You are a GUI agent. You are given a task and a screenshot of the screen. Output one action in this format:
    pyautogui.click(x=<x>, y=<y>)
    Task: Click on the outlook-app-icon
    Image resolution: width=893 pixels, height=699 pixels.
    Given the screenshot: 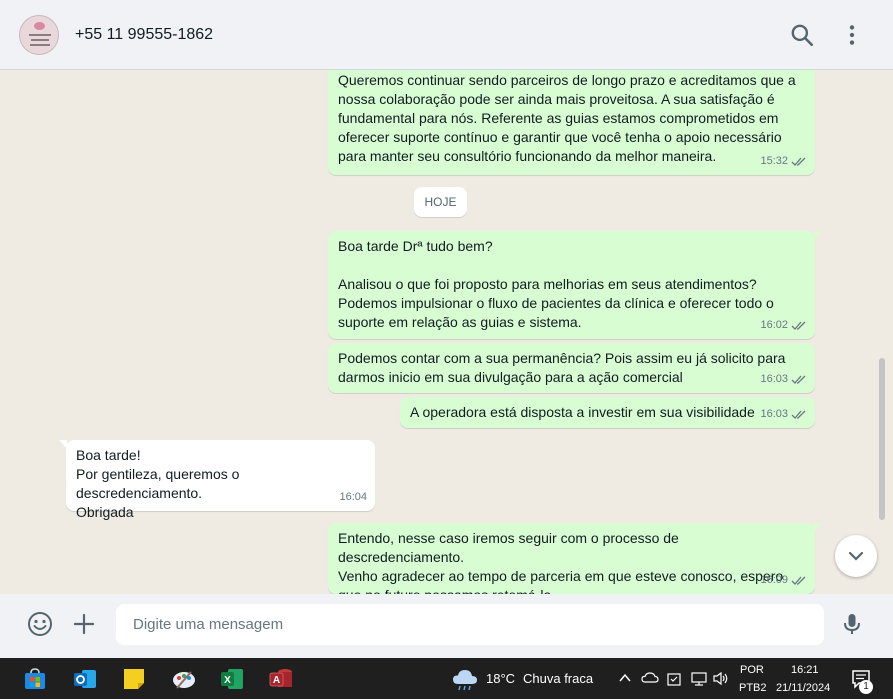 What is the action you would take?
    pyautogui.click(x=85, y=679)
    